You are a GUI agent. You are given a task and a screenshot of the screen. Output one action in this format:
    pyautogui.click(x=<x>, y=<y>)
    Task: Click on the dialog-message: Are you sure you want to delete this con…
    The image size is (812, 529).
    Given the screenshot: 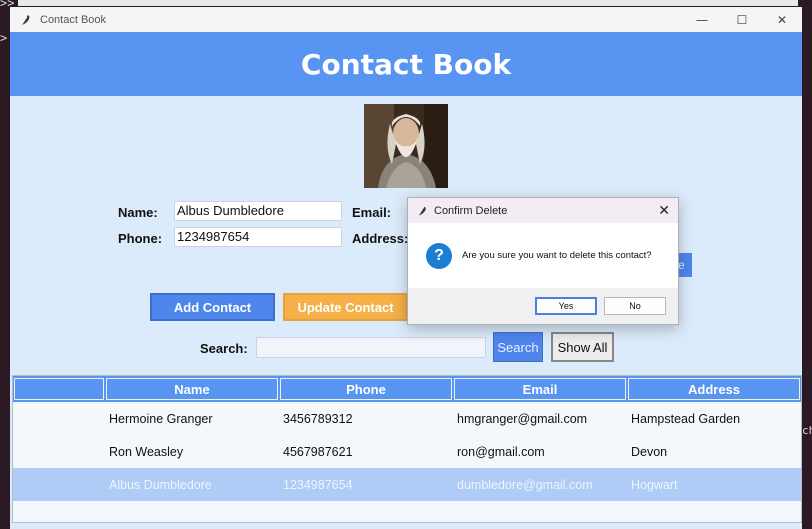 What is the action you would take?
    pyautogui.click(x=557, y=255)
    